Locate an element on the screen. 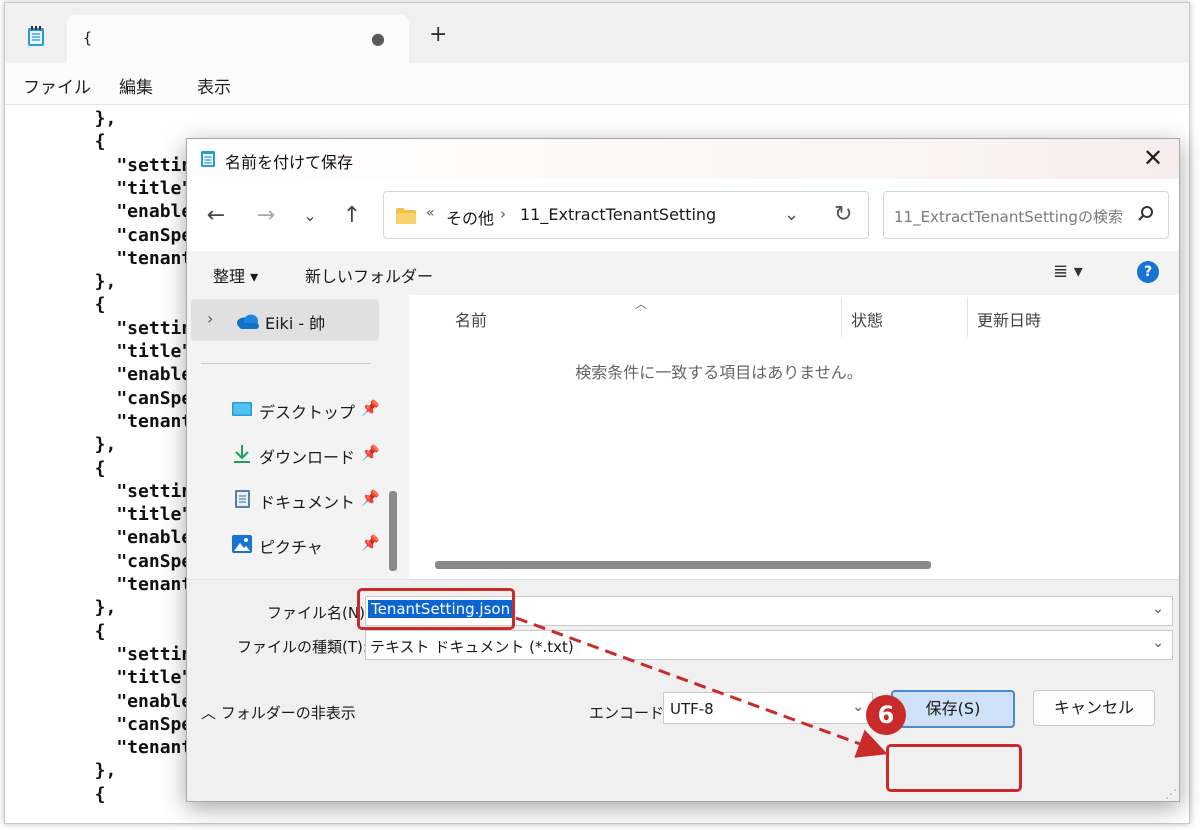  refresh-icon: ↻ is located at coordinates (843, 214).